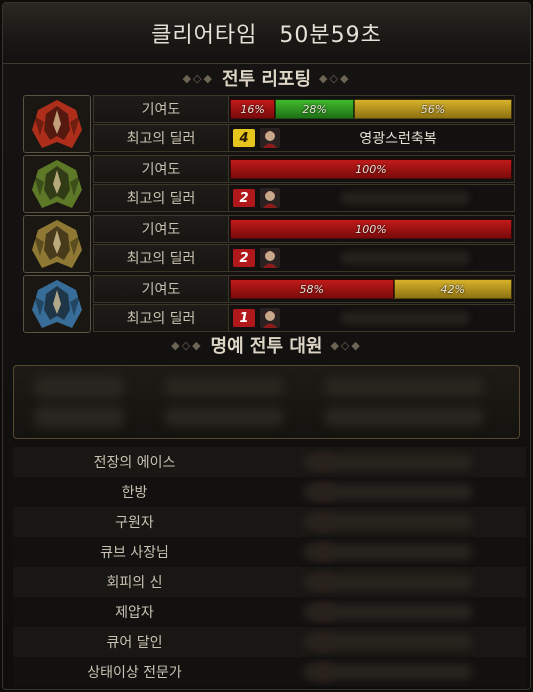  I want to click on best-dealer-row: 최고의 딜러 4 영광스런축복, so click(304, 138).